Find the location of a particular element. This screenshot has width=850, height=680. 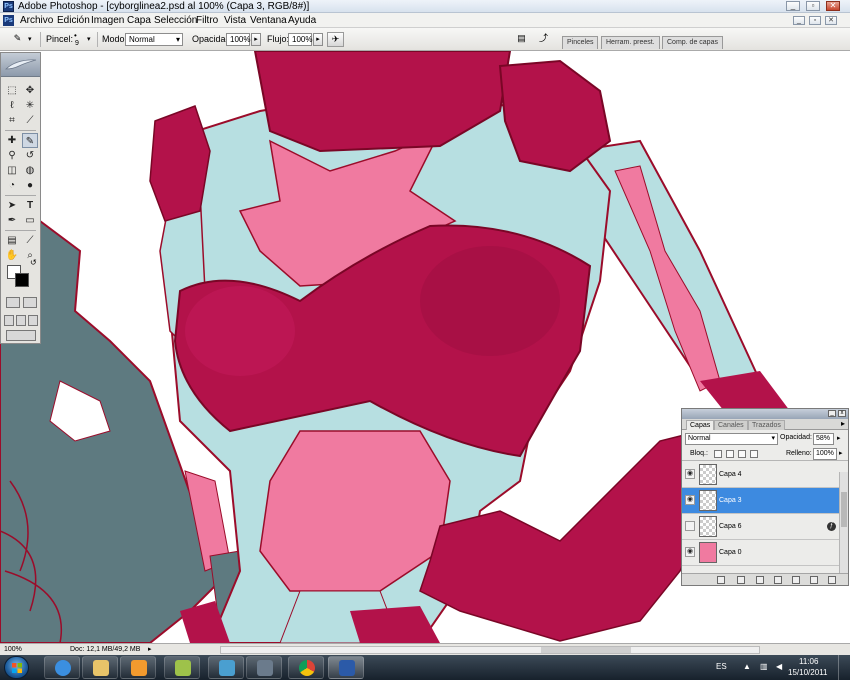

eyedropper-icon: ⟋ is located at coordinates (30, 240).